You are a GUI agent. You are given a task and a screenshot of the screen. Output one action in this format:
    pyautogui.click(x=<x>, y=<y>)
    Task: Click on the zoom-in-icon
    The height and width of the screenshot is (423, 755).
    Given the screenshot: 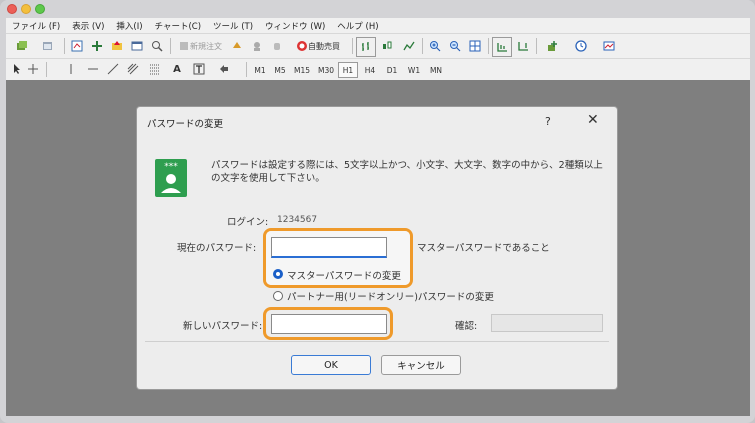 What is the action you would take?
    pyautogui.click(x=435, y=46)
    